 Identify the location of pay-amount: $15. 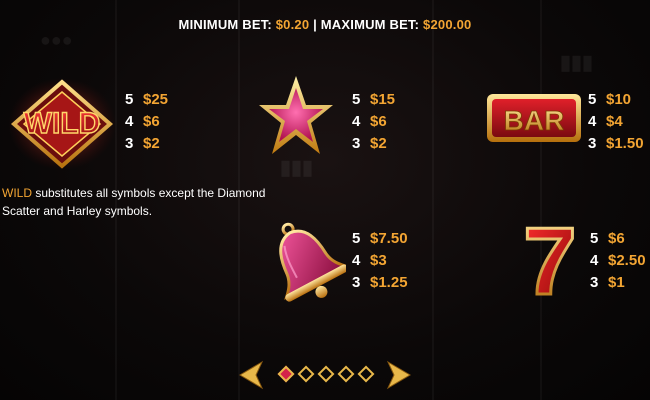
(383, 99).